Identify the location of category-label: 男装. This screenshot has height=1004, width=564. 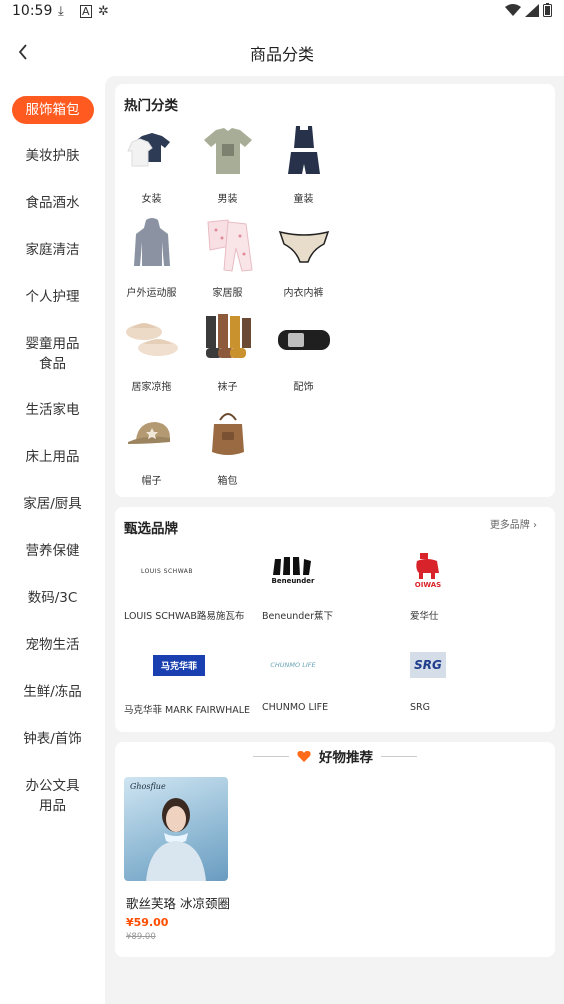
(227, 199).